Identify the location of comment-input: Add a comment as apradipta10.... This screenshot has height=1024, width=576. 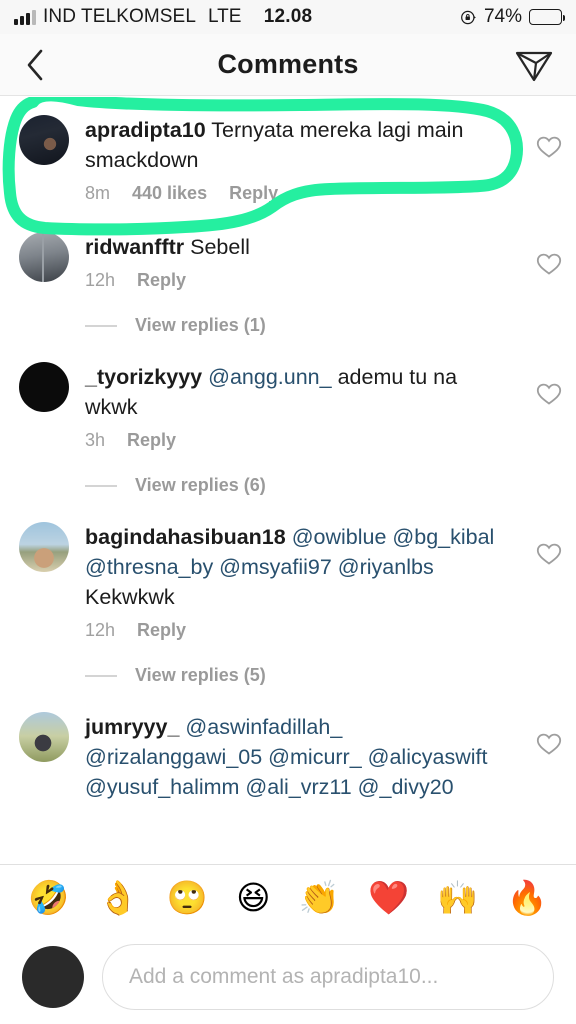
(328, 977).